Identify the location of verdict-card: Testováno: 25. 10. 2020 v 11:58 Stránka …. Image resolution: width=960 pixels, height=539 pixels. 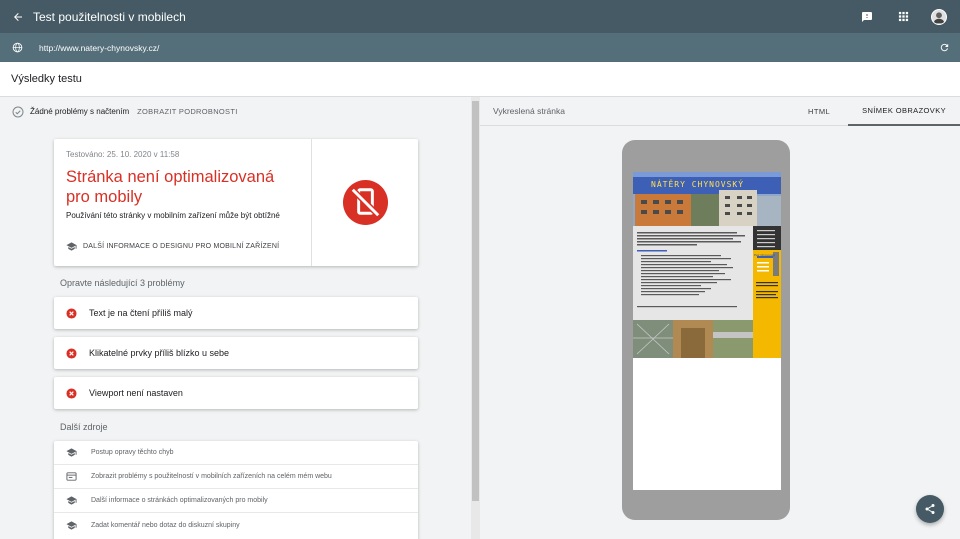
(236, 202).